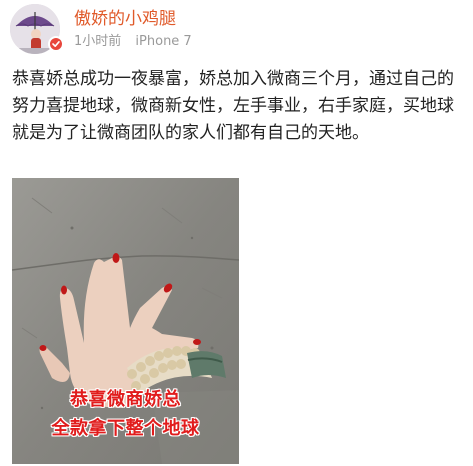  What do you see at coordinates (125, 399) in the screenshot?
I see `photo-caption-line1: 恭喜微商娇总` at bounding box center [125, 399].